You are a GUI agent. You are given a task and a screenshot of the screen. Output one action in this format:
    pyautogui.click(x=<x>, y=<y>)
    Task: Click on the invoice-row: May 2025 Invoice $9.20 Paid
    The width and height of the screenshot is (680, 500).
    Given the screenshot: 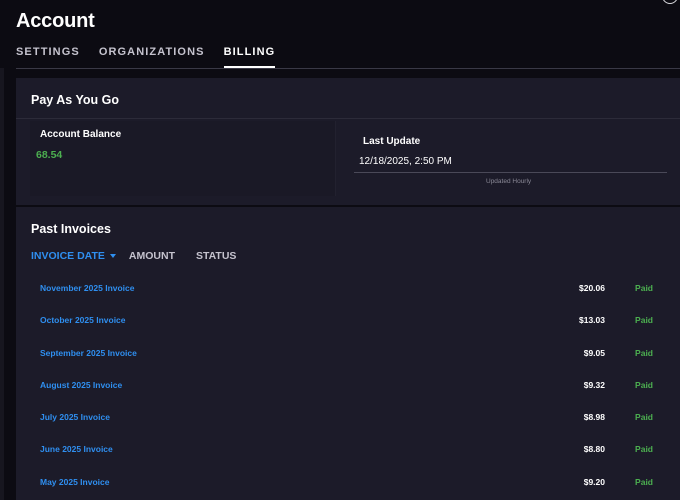 What is the action you would take?
    pyautogui.click(x=348, y=484)
    